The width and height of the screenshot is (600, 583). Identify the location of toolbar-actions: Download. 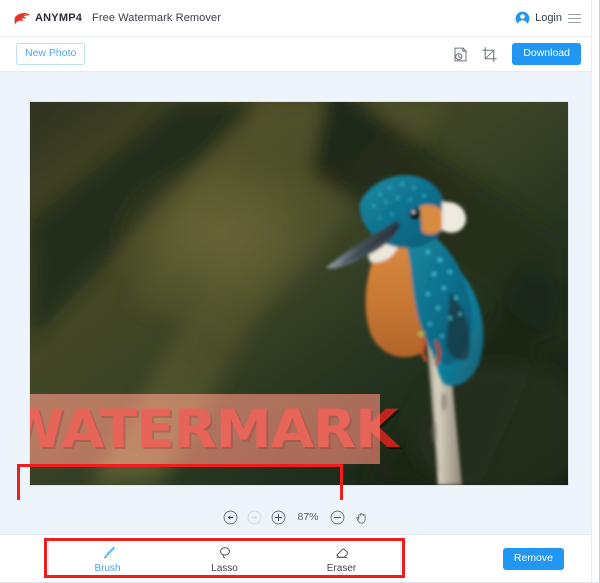
(516, 54).